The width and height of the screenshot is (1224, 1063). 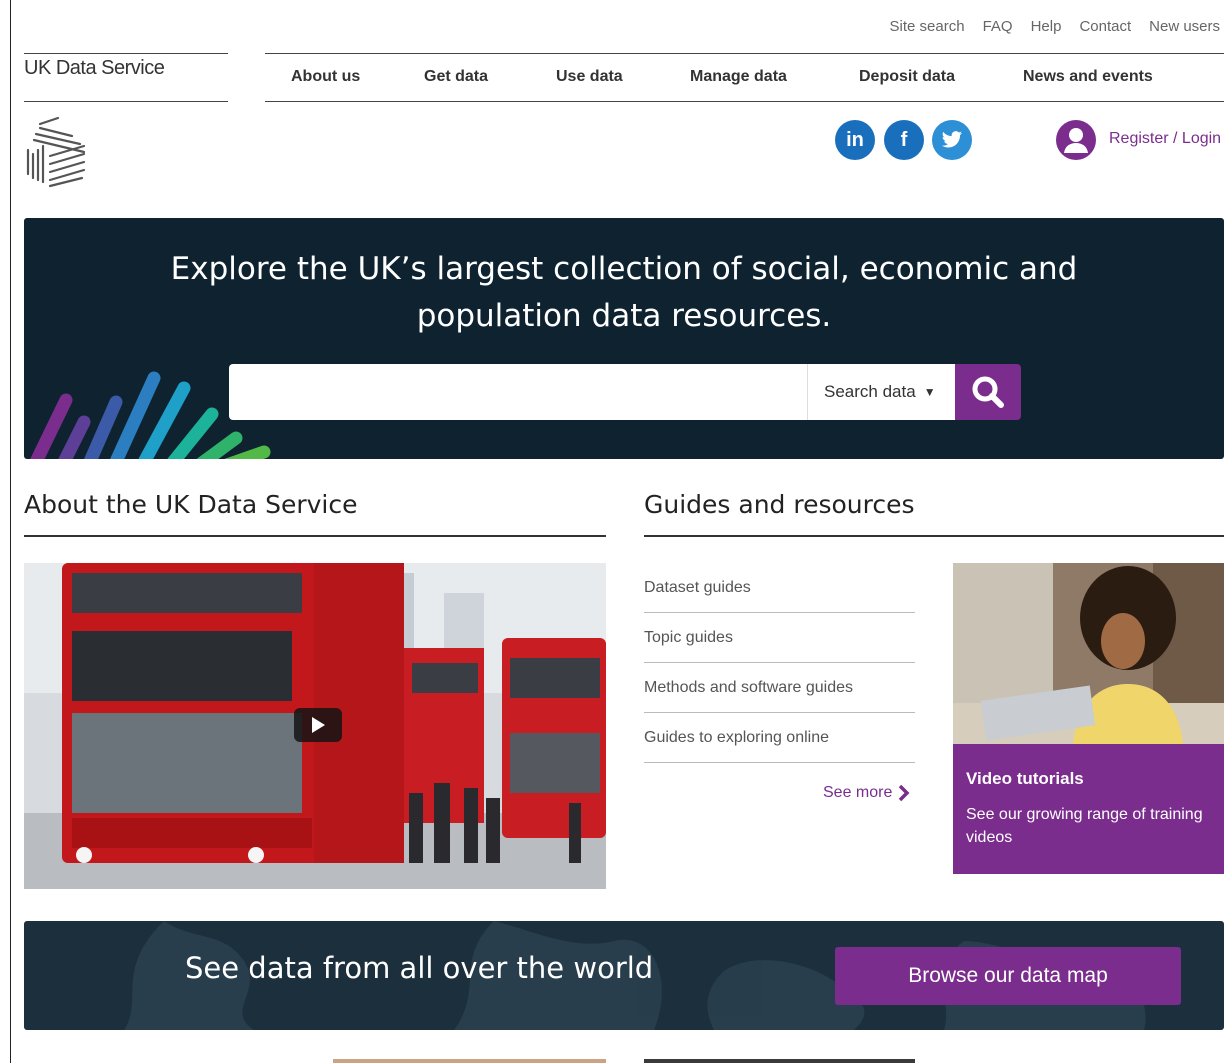 I want to click on twitter-bird-glyph, so click(x=952, y=139).